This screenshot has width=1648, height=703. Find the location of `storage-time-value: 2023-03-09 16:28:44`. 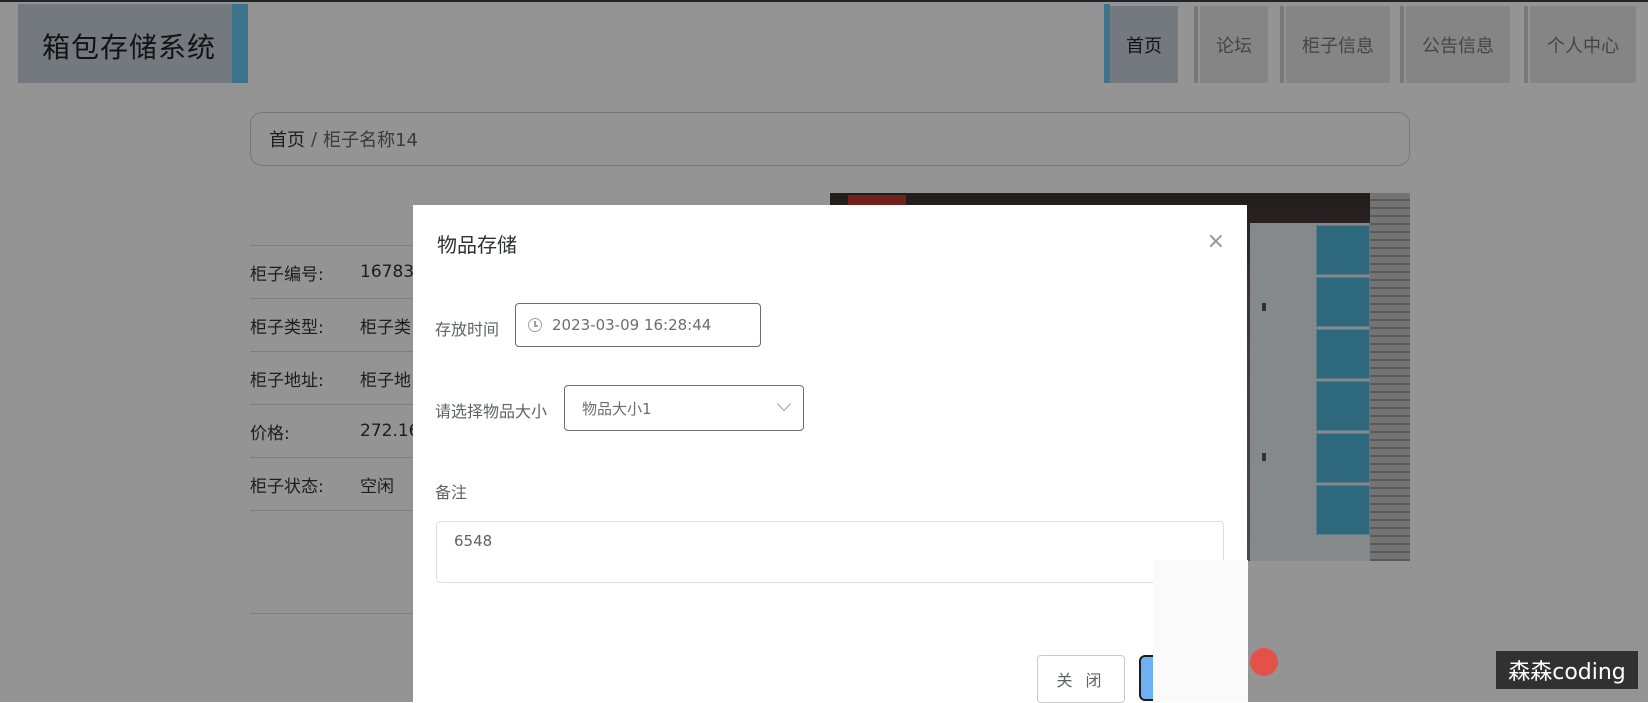

storage-time-value: 2023-03-09 16:28:44 is located at coordinates (632, 325).